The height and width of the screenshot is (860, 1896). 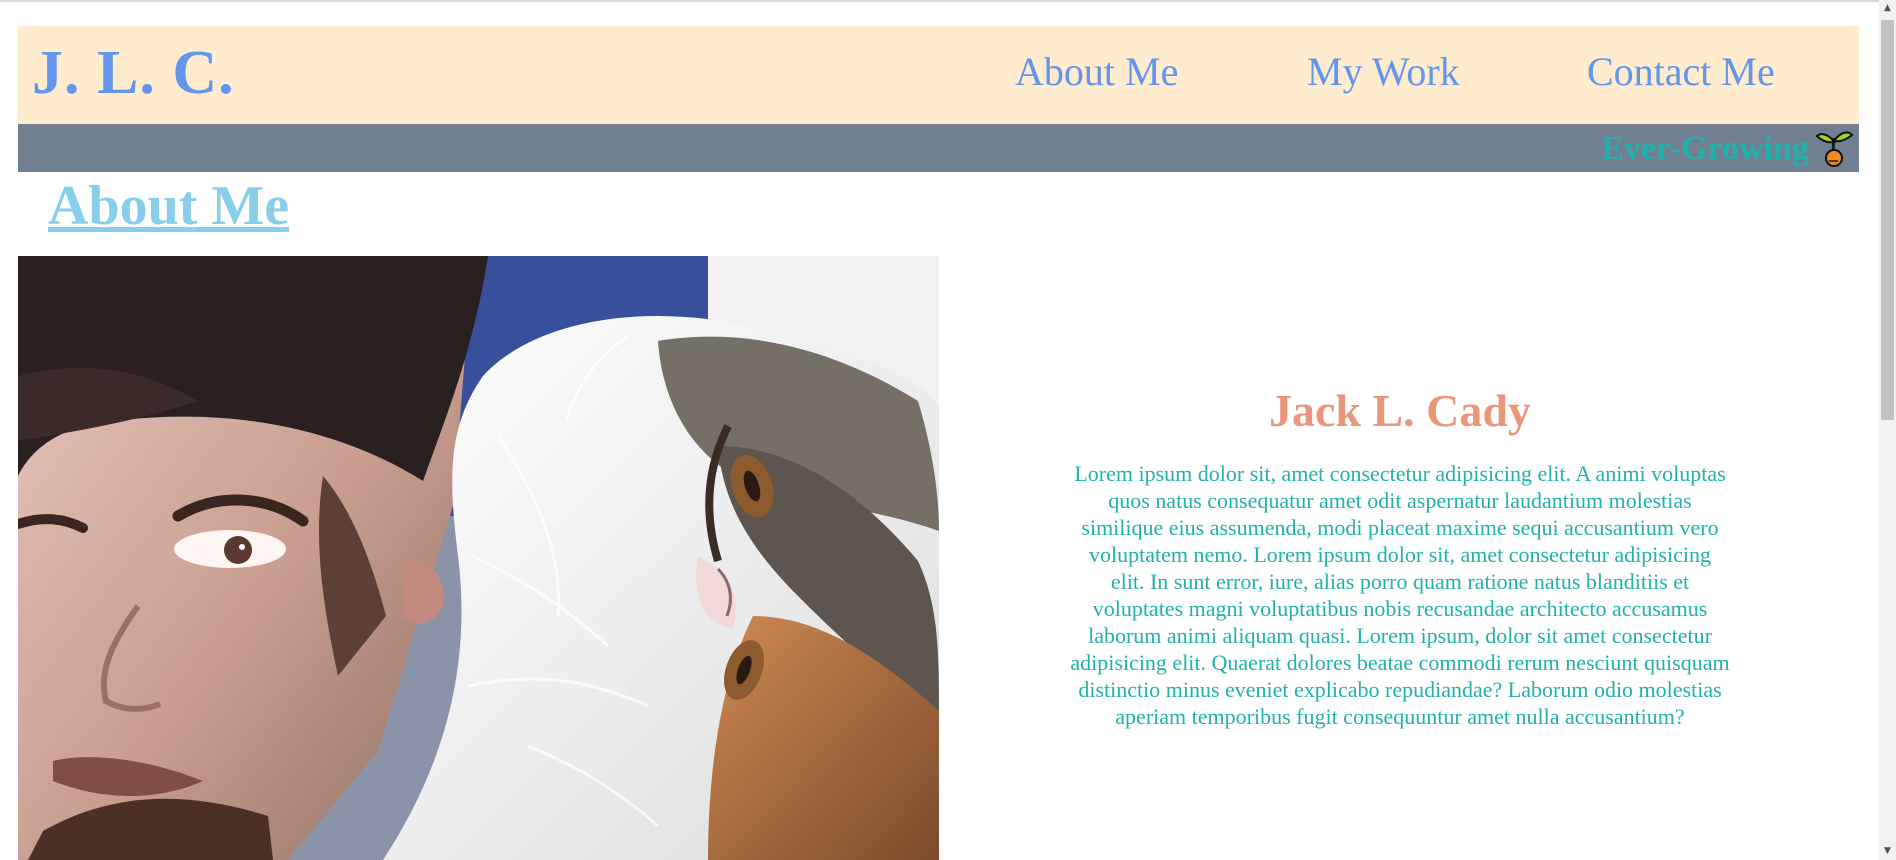 What do you see at coordinates (1383, 72) in the screenshot?
I see `nav-my-work: My Work` at bounding box center [1383, 72].